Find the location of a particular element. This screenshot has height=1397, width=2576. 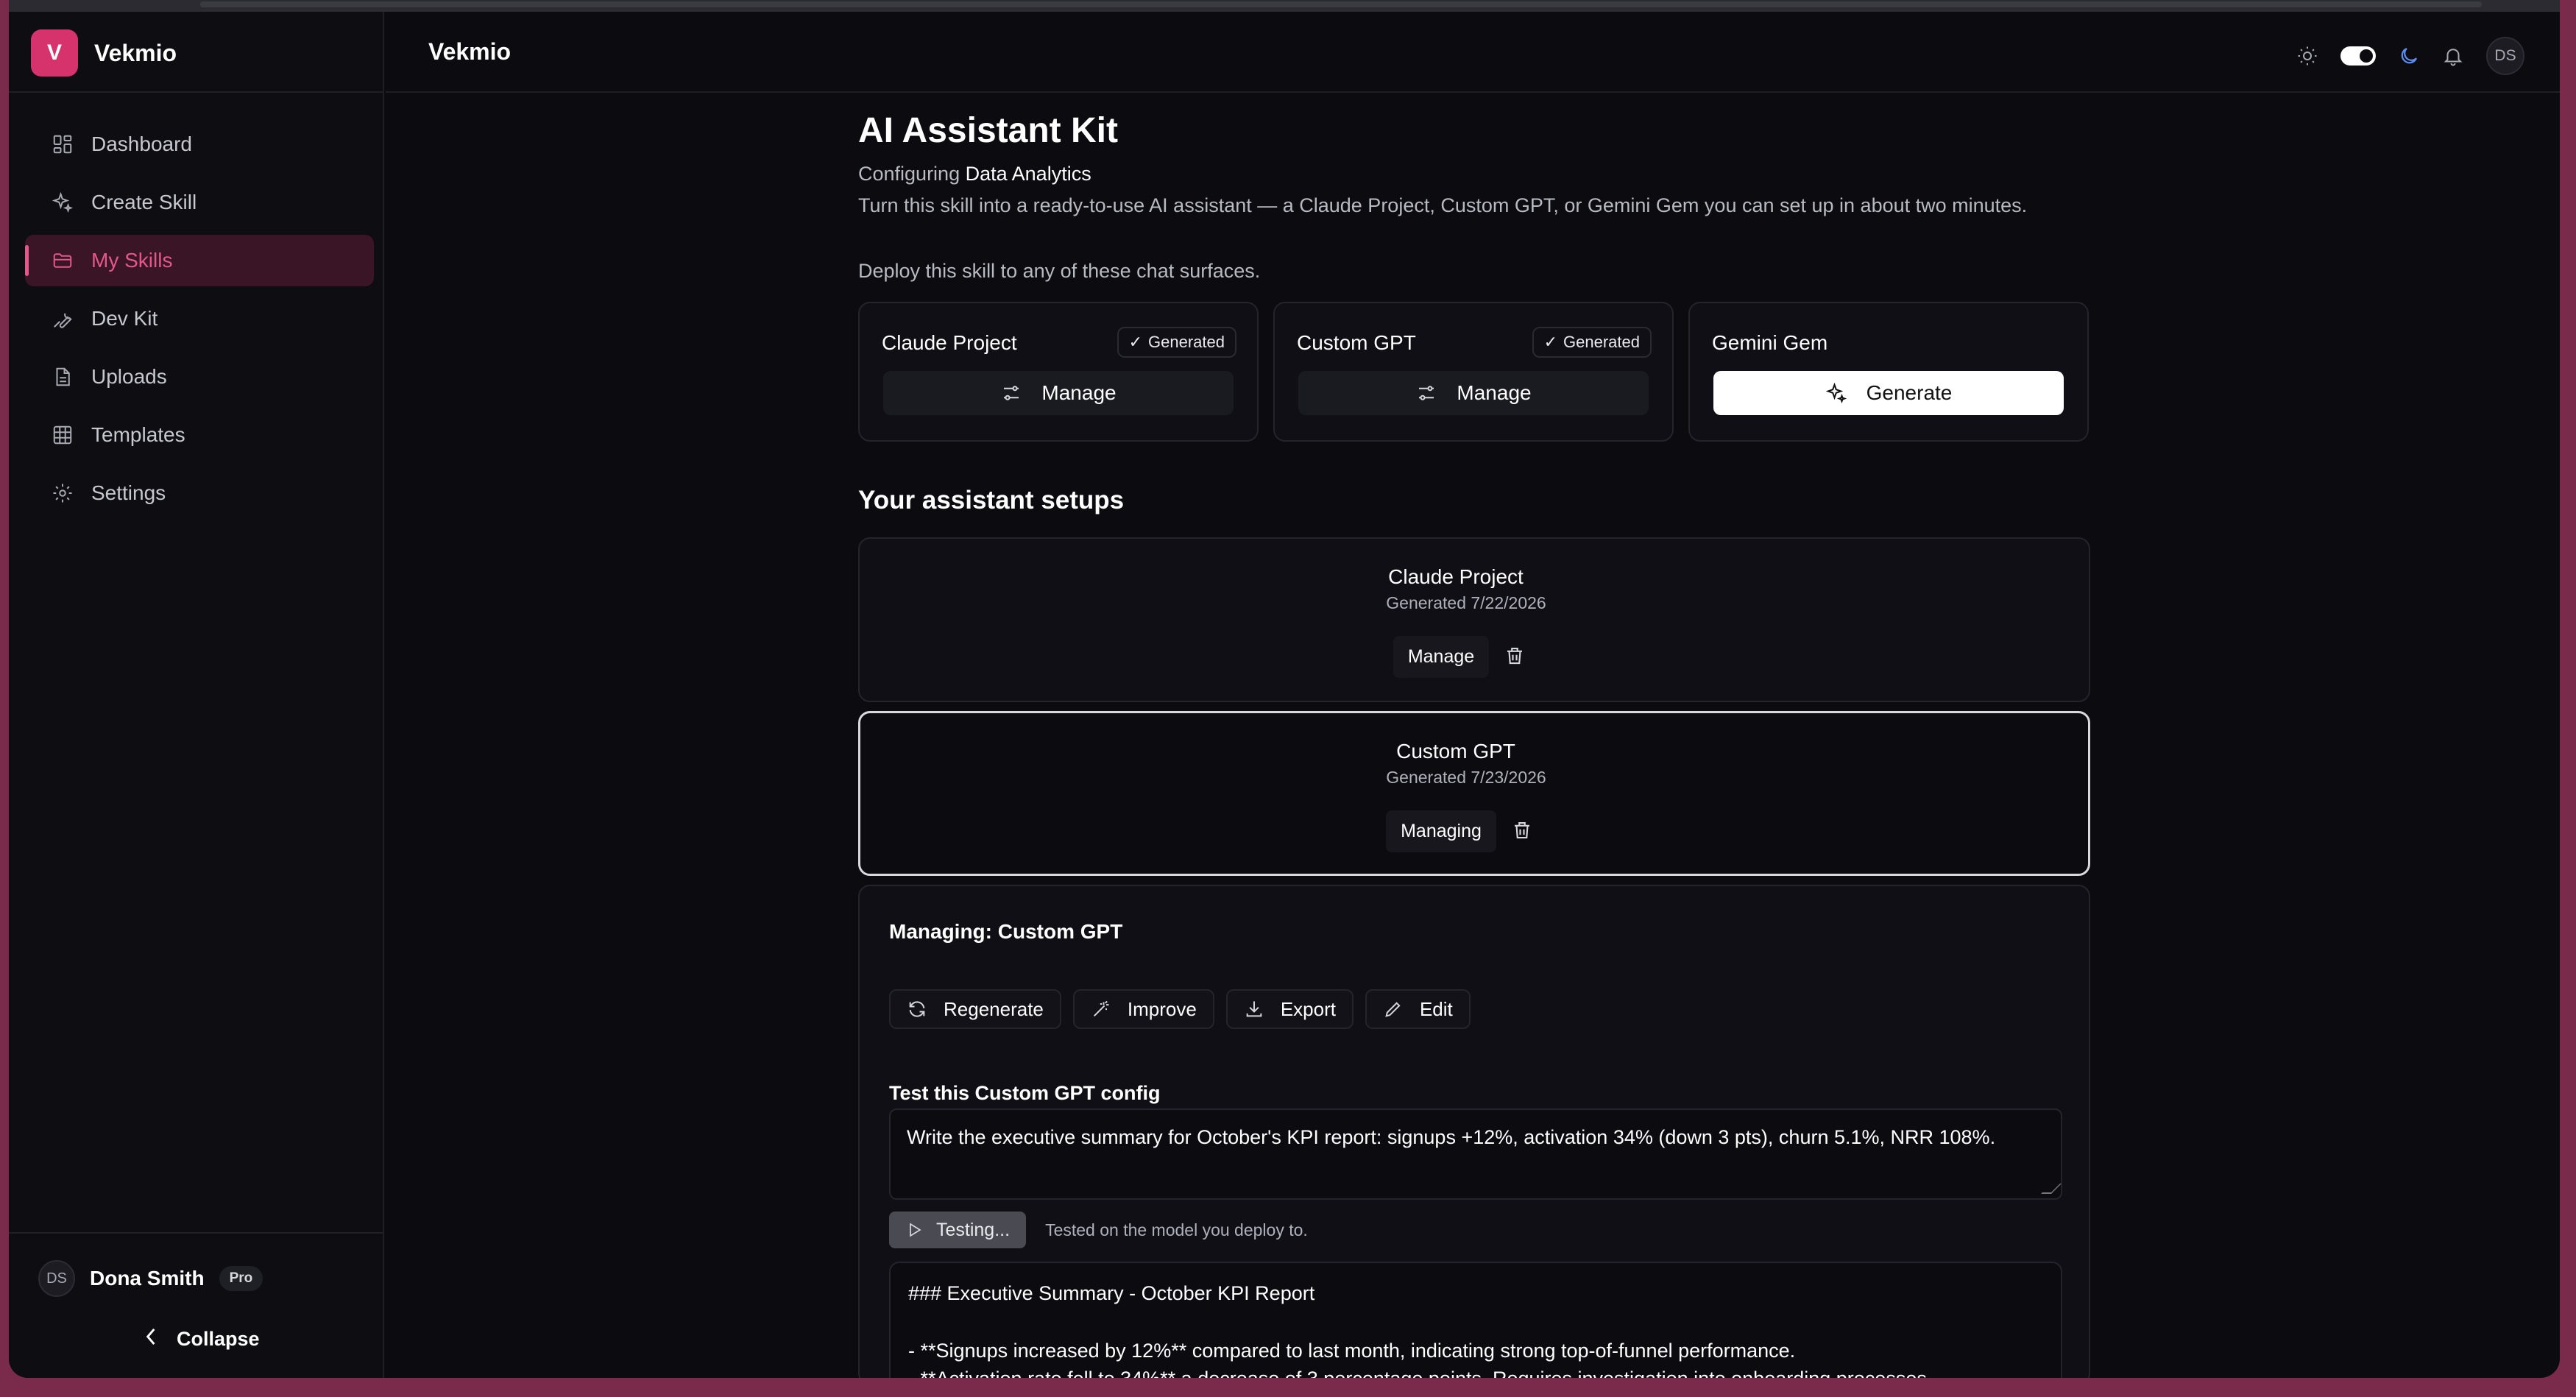

surface-card-custom-gpt: Custom GPT ✓ Generated Manage is located at coordinates (1473, 372).